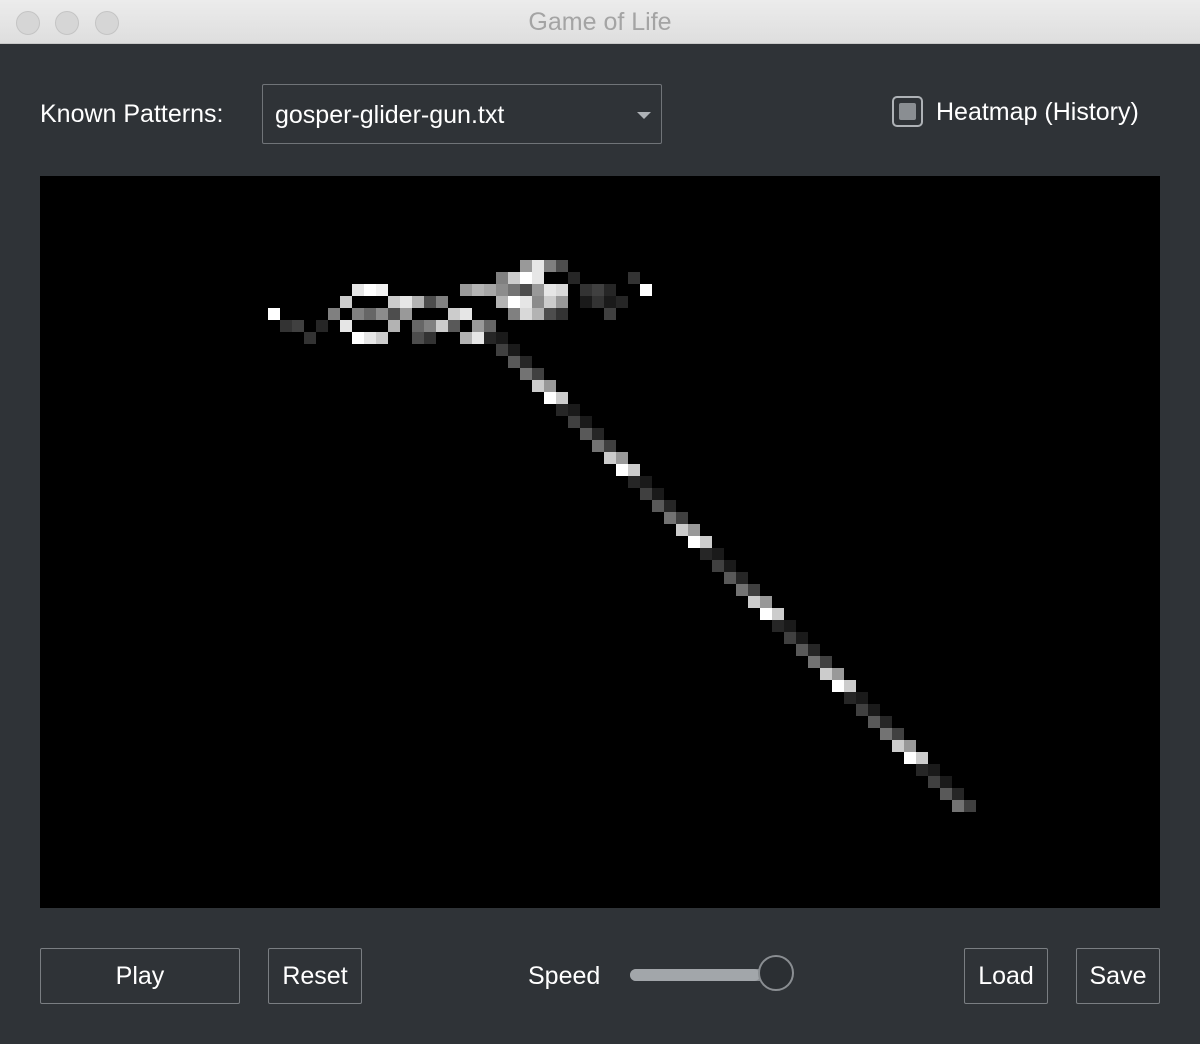 This screenshot has width=1200, height=1044. Describe the element at coordinates (775, 973) in the screenshot. I see `speed-slider-thumb` at that location.